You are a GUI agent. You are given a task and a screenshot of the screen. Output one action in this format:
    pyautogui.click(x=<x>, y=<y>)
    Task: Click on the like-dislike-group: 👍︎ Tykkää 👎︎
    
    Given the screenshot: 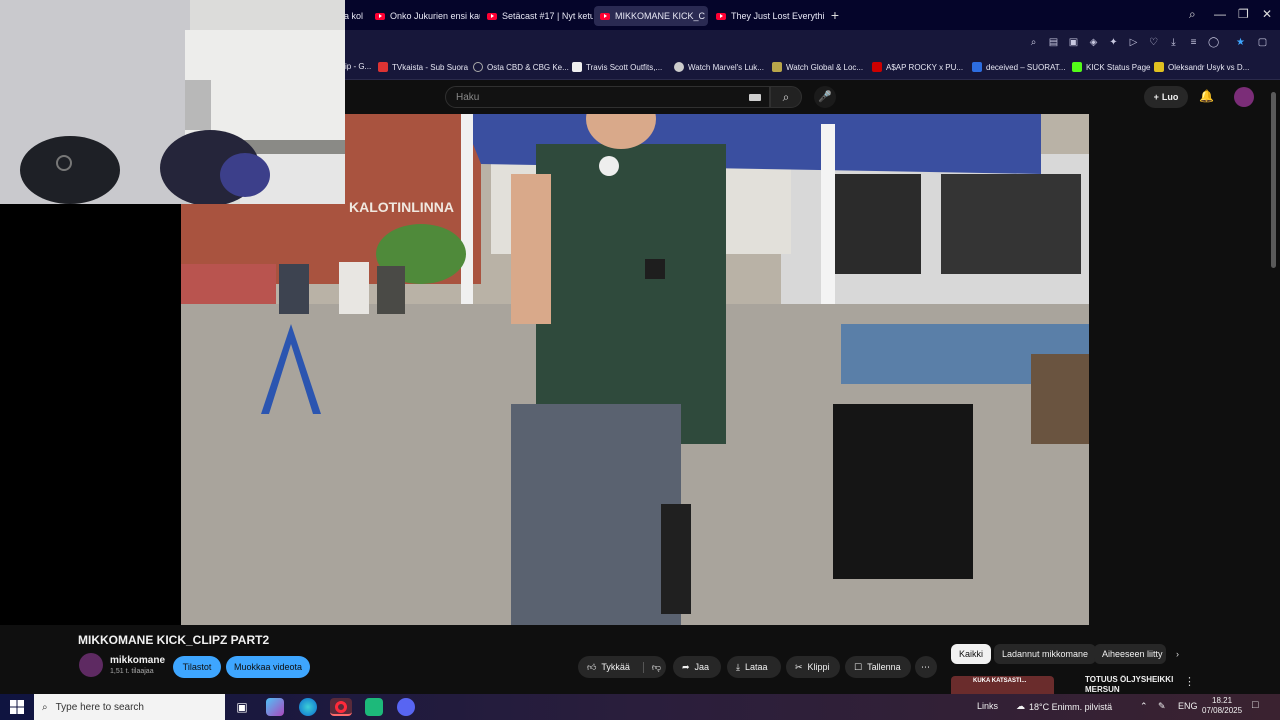 What is the action you would take?
    pyautogui.click(x=622, y=667)
    